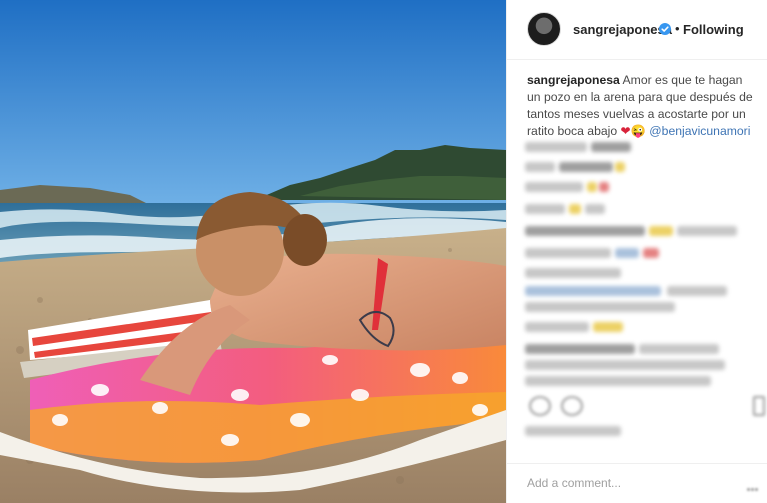 The height and width of the screenshot is (503, 767). Describe the element at coordinates (665, 29) in the screenshot. I see `verified-badge-icon` at that location.